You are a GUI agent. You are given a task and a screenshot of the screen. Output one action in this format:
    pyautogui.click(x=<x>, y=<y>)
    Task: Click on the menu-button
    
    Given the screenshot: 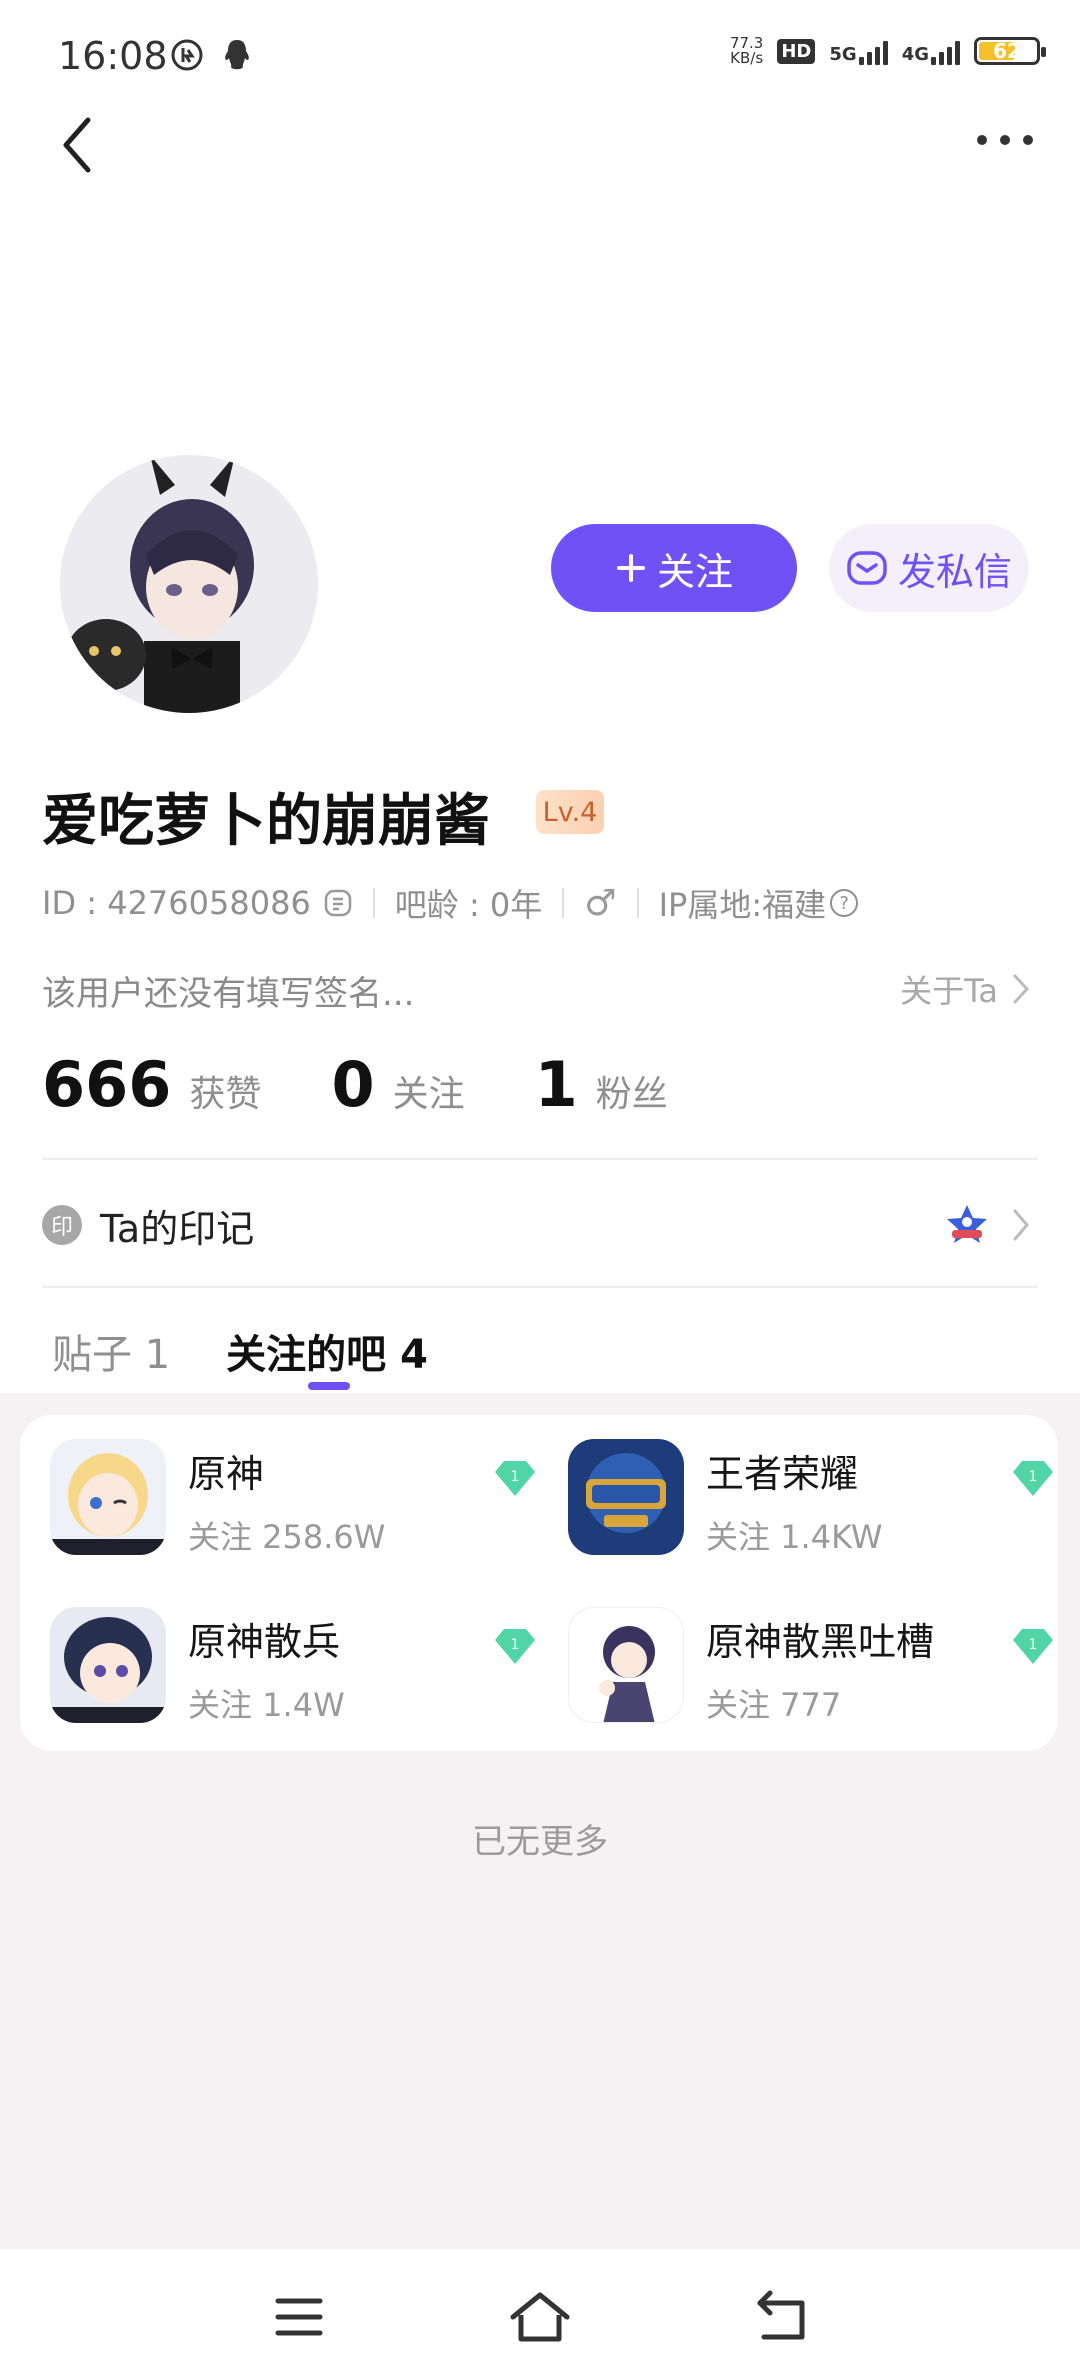 What is the action you would take?
    pyautogui.click(x=299, y=2317)
    